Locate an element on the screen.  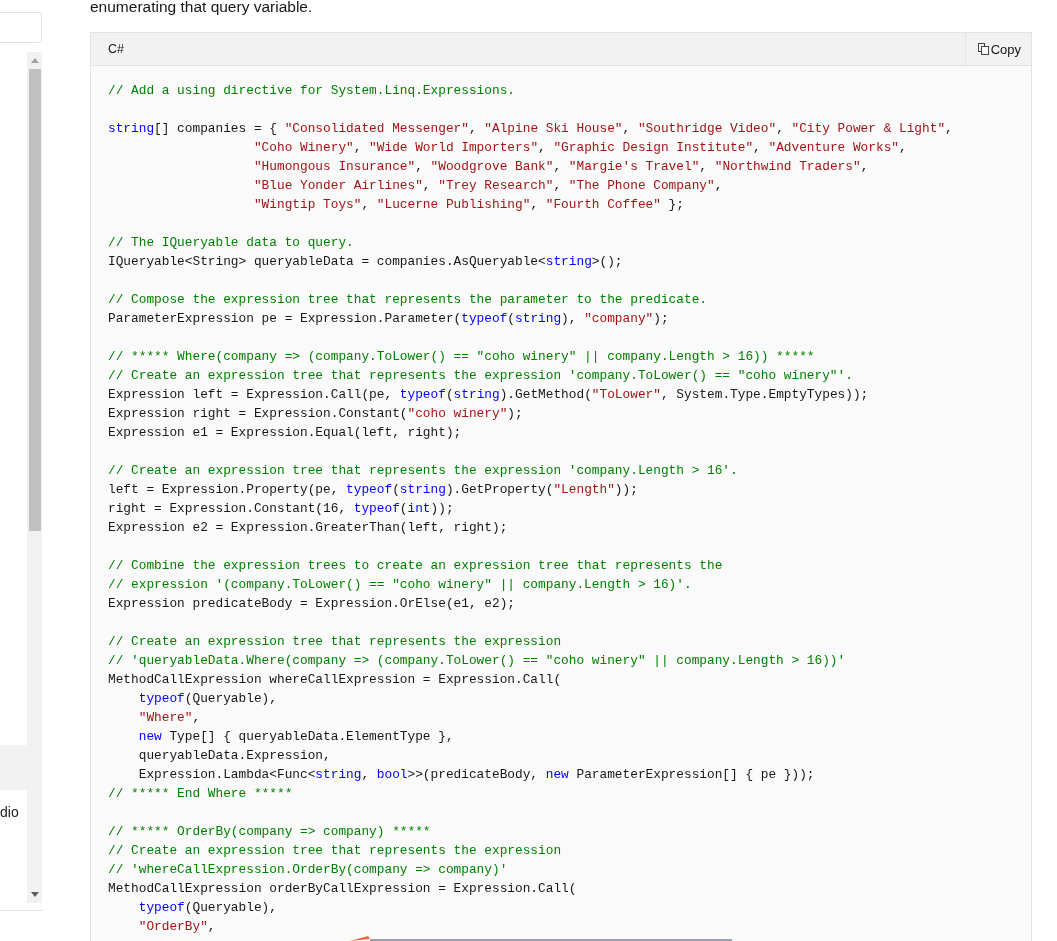
code-line: Expression right = Expression.Constant("coho winery"); is located at coordinates (315, 414).